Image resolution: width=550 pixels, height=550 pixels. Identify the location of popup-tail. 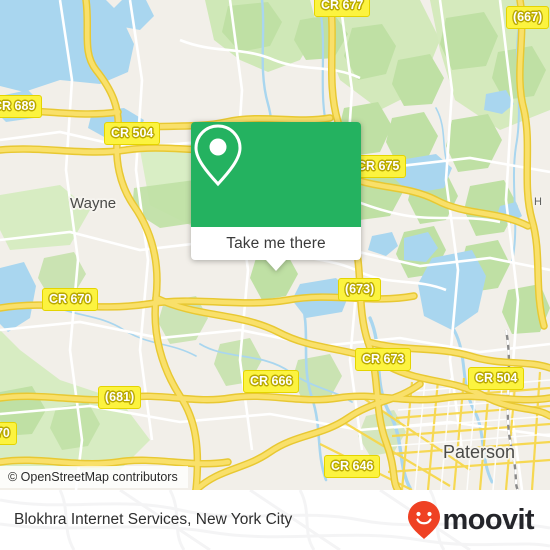
(276, 265).